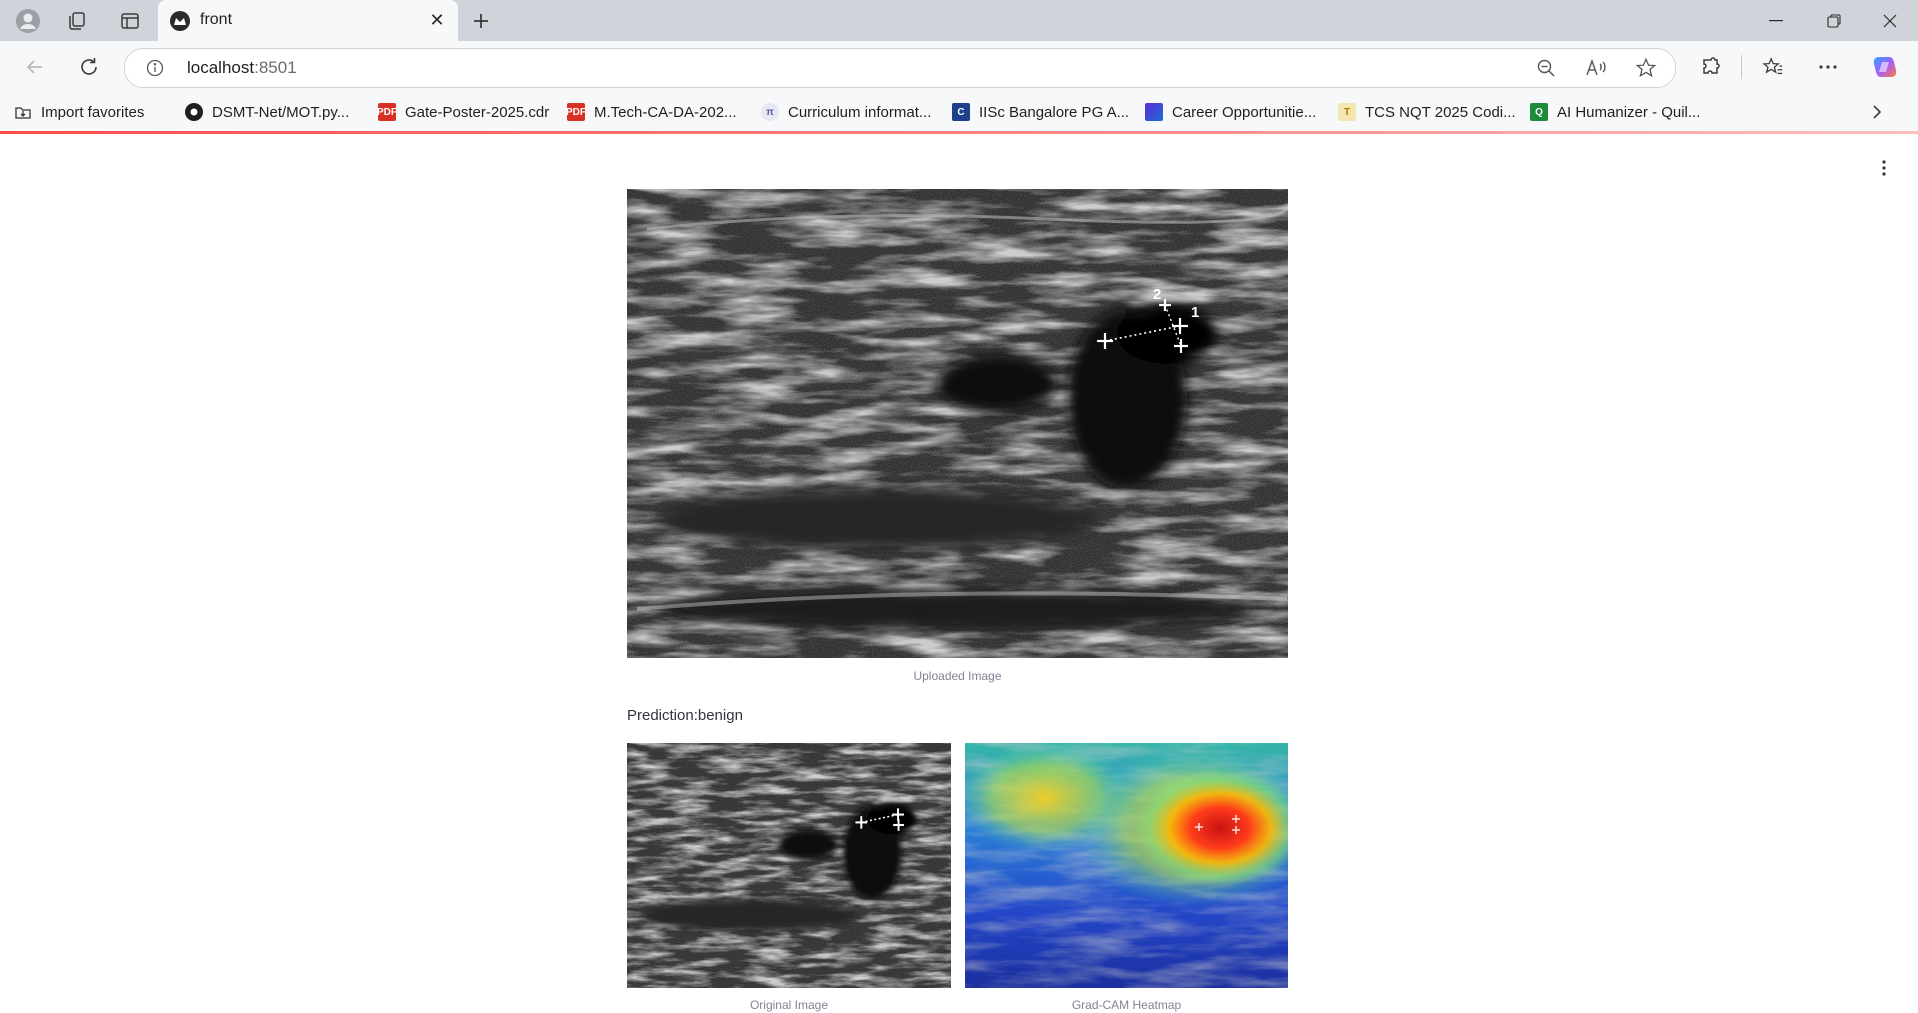 The image size is (1918, 1013). What do you see at coordinates (275, 67) in the screenshot?
I see `url-port: :8501` at bounding box center [275, 67].